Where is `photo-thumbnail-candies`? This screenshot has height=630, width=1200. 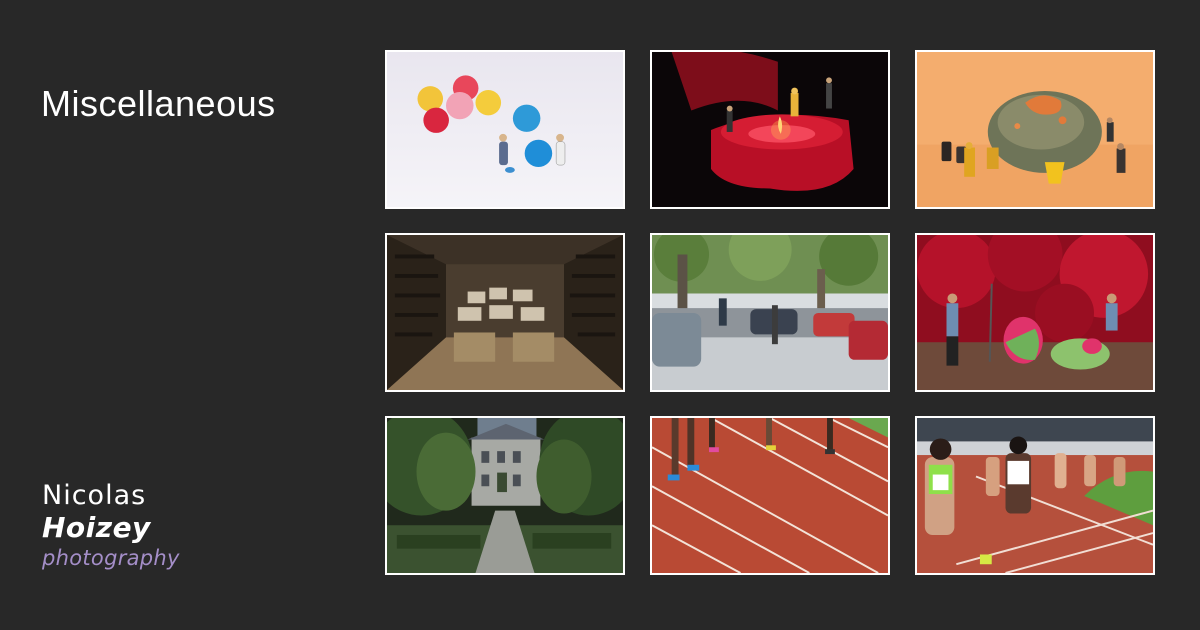
photo-thumbnail-candies is located at coordinates (505, 129).